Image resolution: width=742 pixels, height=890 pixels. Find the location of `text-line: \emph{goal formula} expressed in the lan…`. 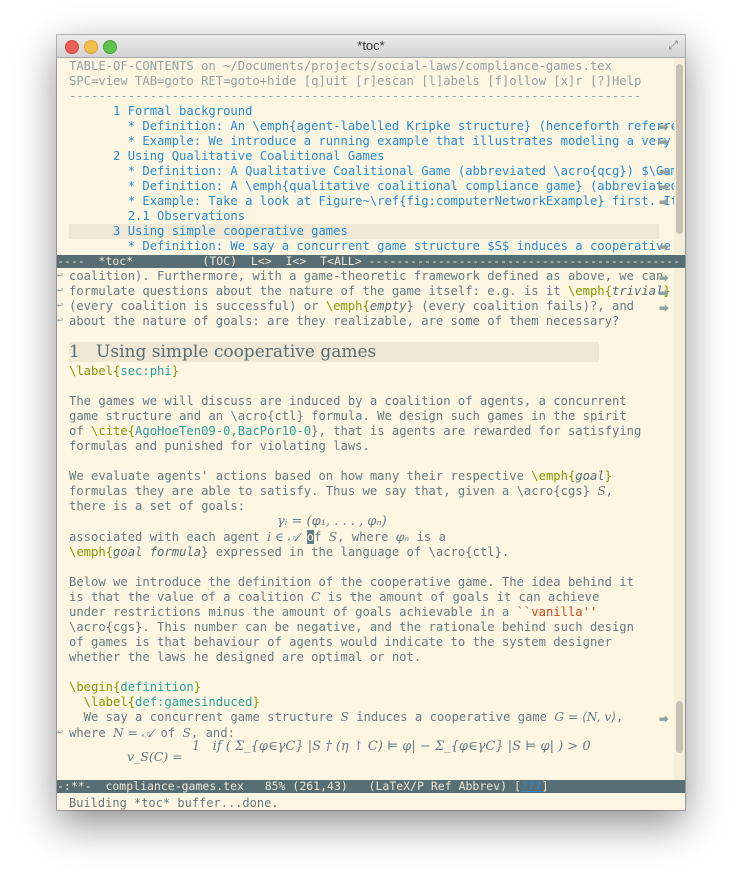

text-line: \emph{goal formula} expressed in the lan… is located at coordinates (289, 552).